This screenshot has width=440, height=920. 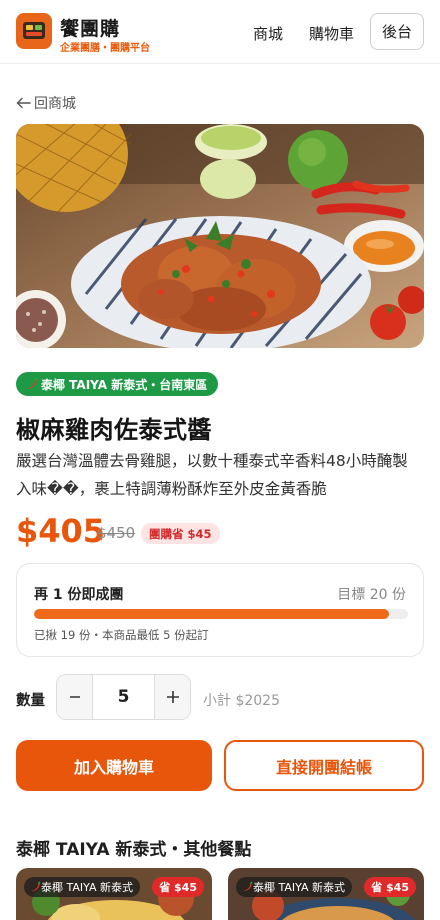 What do you see at coordinates (212, 614) in the screenshot?
I see `progress-bar-fill` at bounding box center [212, 614].